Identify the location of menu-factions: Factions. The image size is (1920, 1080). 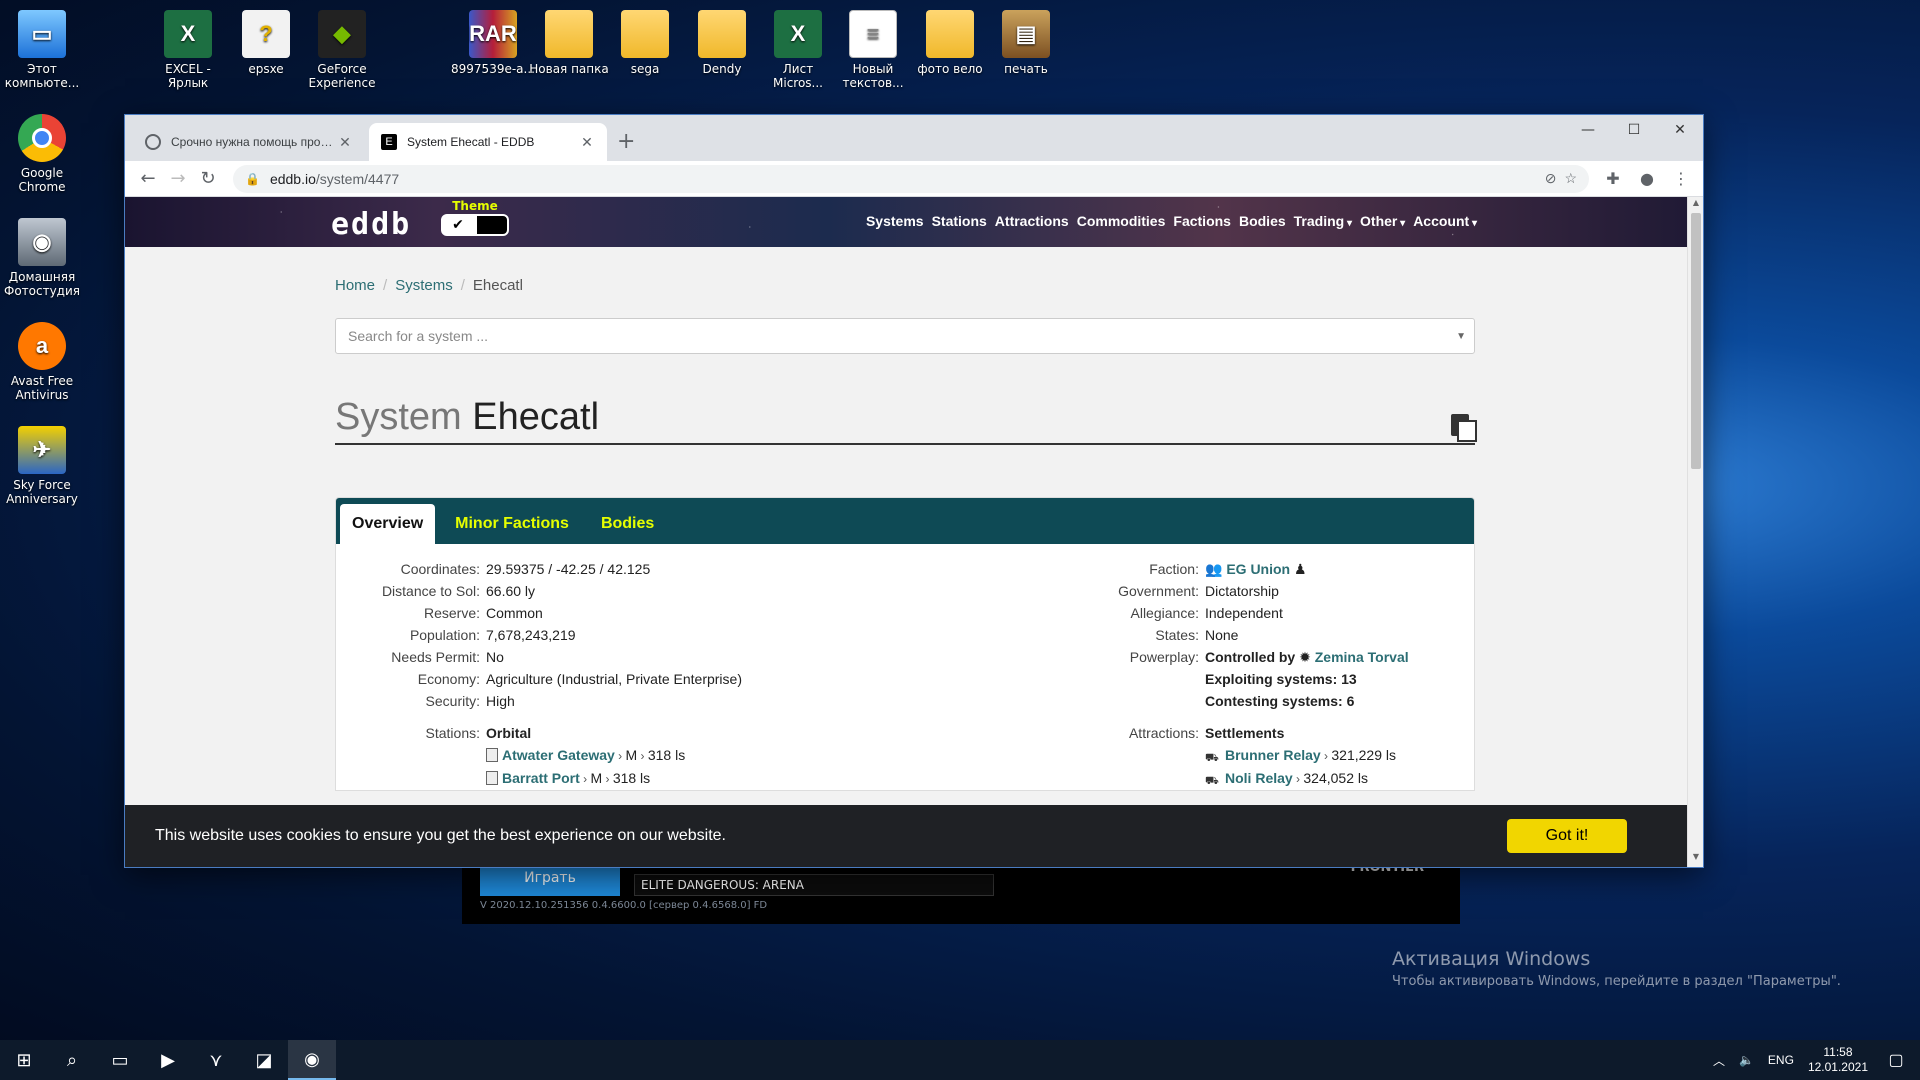
(1202, 221).